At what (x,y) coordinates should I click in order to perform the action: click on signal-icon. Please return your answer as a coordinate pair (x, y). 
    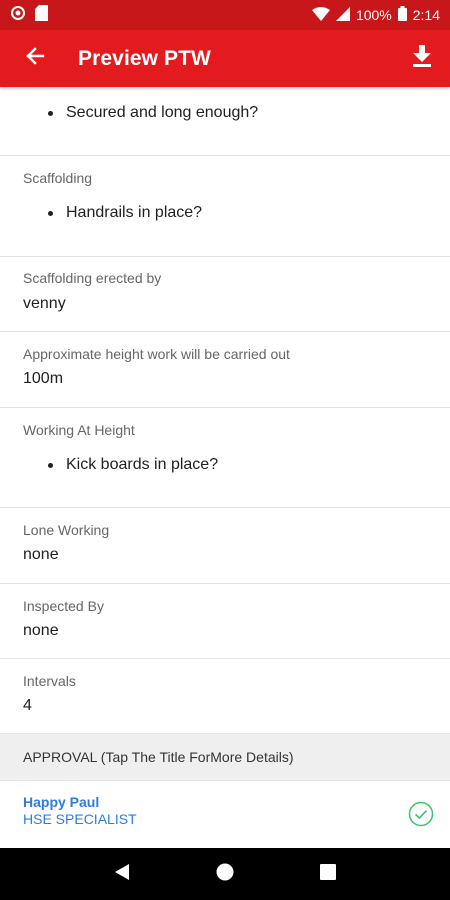
    Looking at the image, I should click on (342, 15).